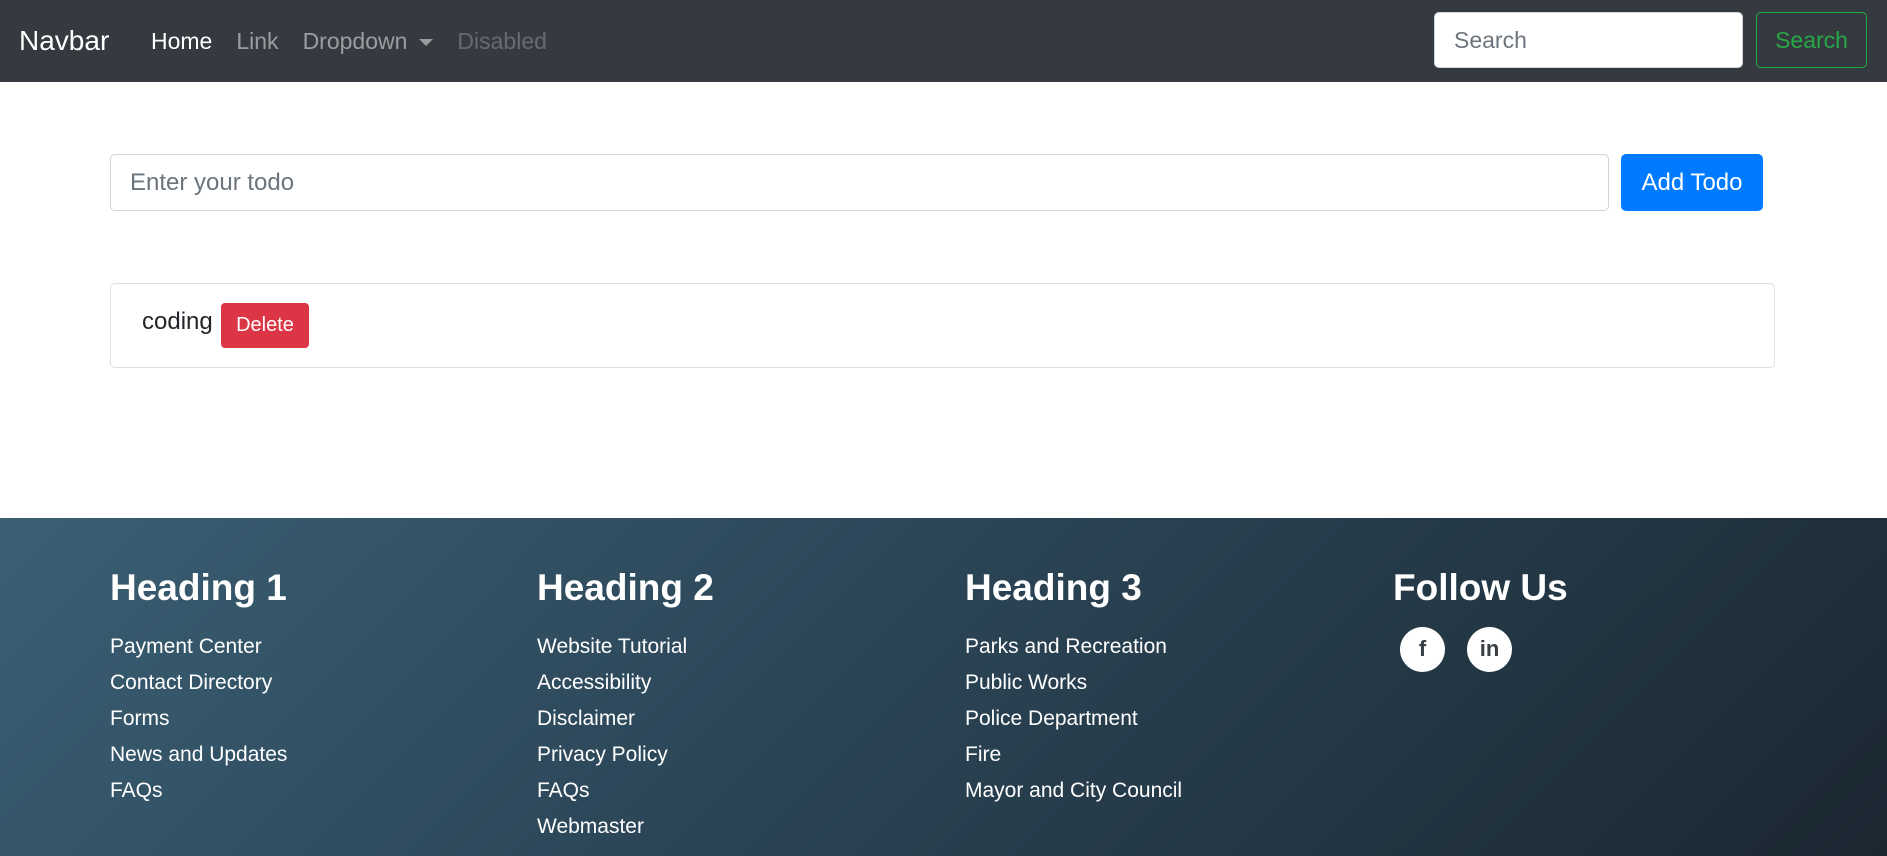 Image resolution: width=1887 pixels, height=856 pixels. I want to click on nav-link-link: Link, so click(257, 41).